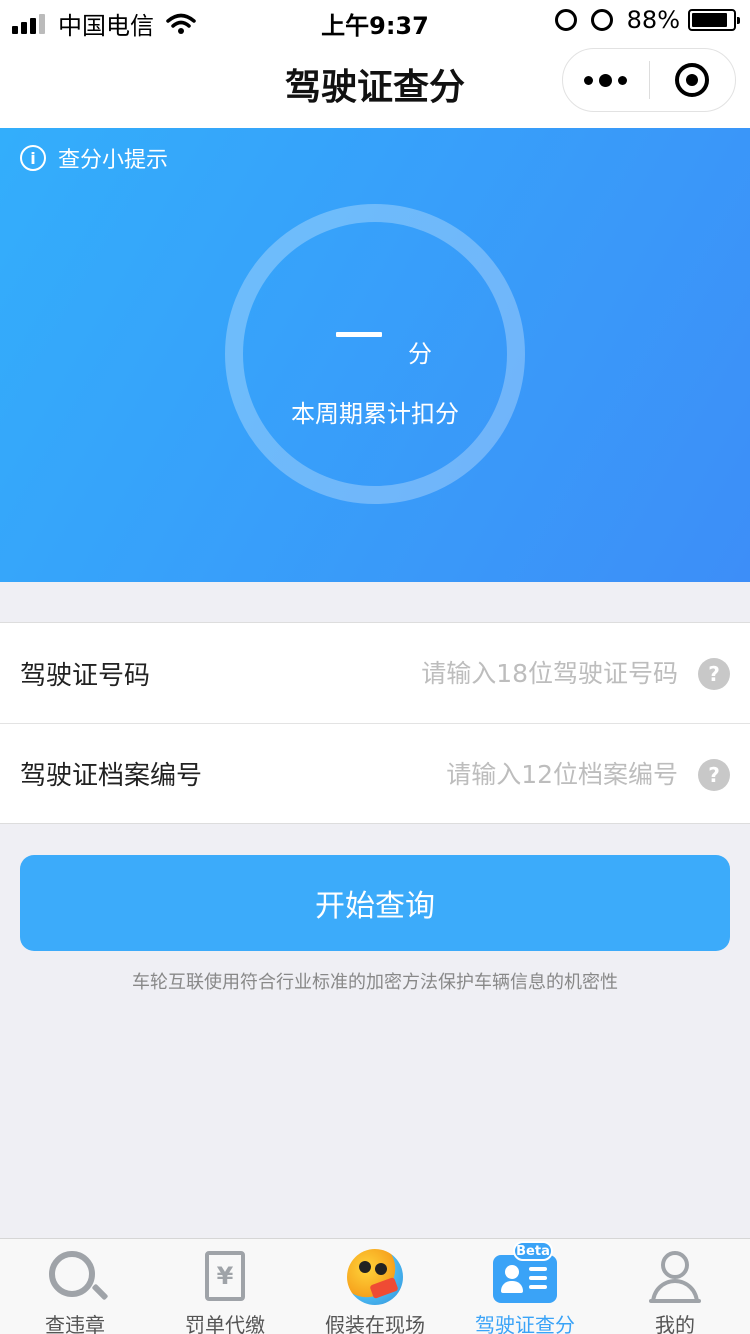  I want to click on battery-fill, so click(710, 20).